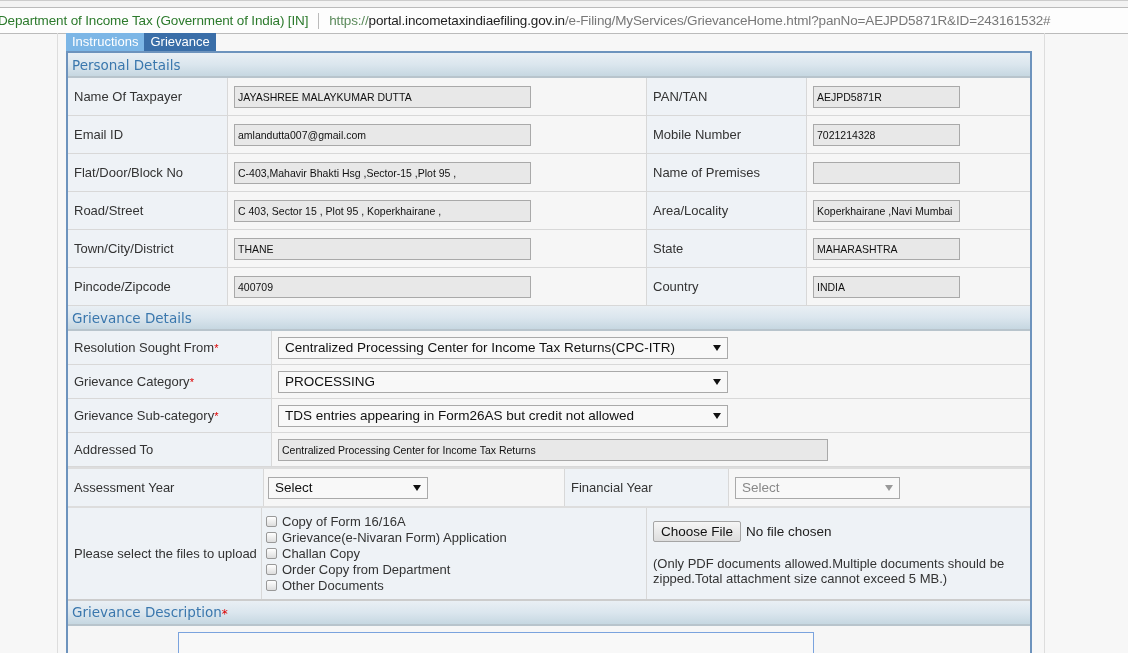 This screenshot has height=653, width=1128. I want to click on checkbox-label: Copy of Form 16/16A, so click(344, 521).